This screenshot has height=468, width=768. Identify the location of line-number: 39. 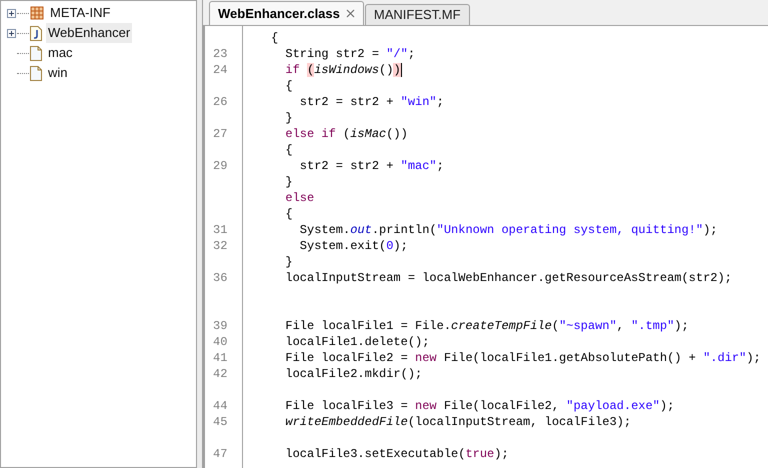
(220, 326).